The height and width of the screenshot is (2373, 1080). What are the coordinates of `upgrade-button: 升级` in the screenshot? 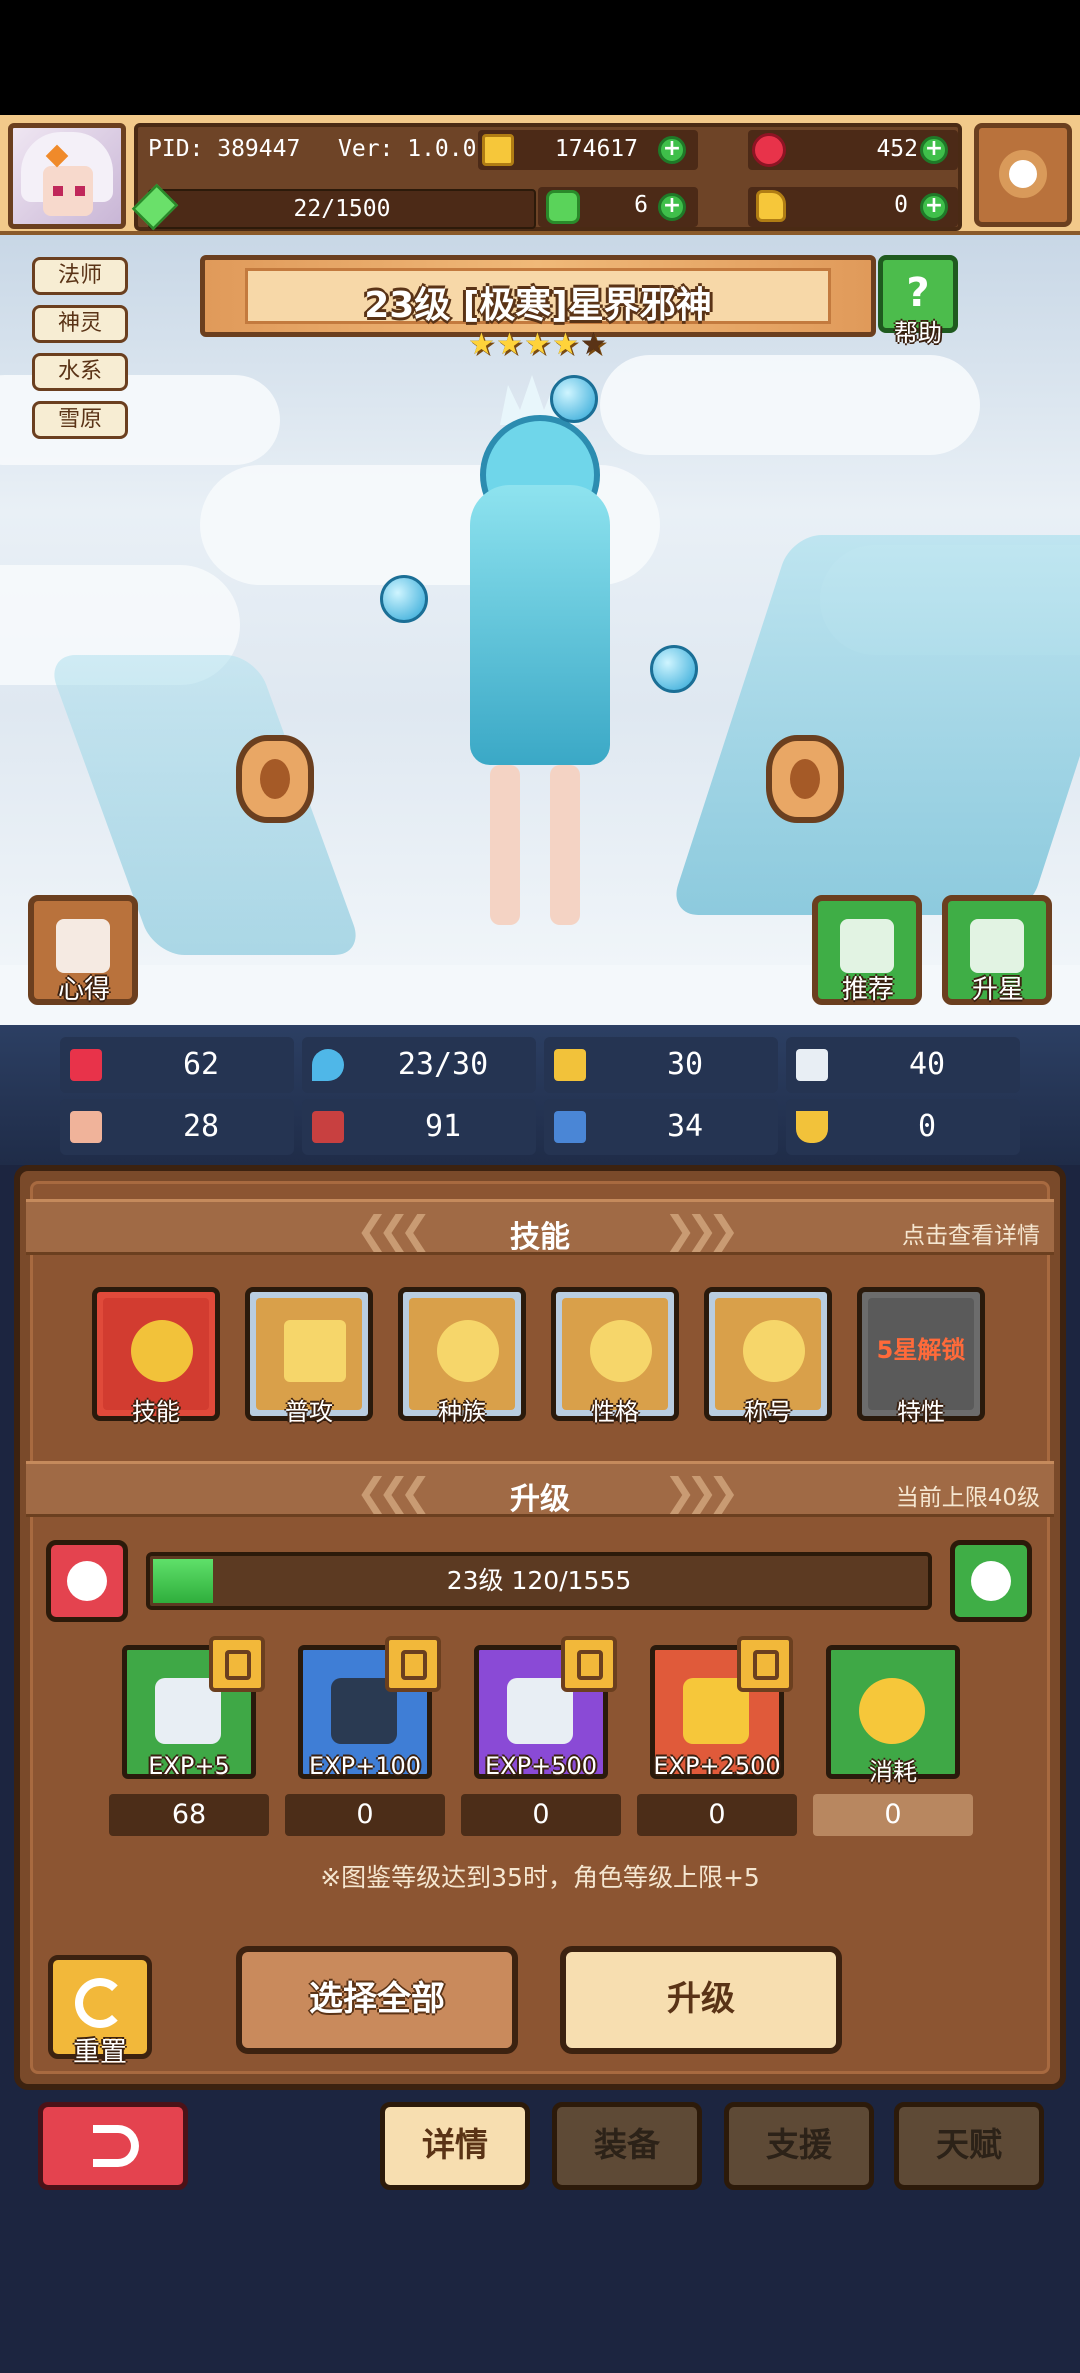 It's located at (701, 2000).